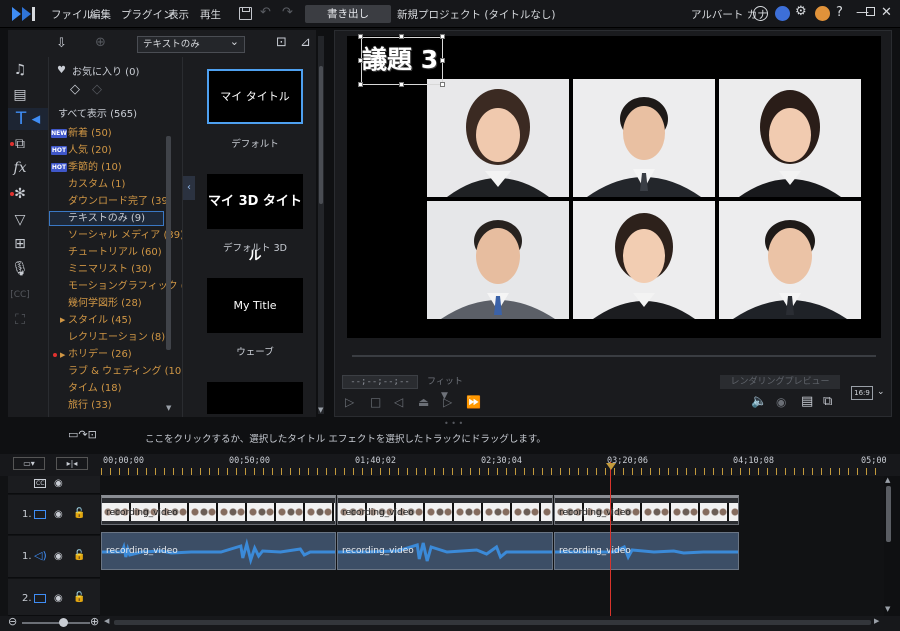 The height and width of the screenshot is (631, 900). What do you see at coordinates (56, 623) in the screenshot?
I see `zoom-slider` at bounding box center [56, 623].